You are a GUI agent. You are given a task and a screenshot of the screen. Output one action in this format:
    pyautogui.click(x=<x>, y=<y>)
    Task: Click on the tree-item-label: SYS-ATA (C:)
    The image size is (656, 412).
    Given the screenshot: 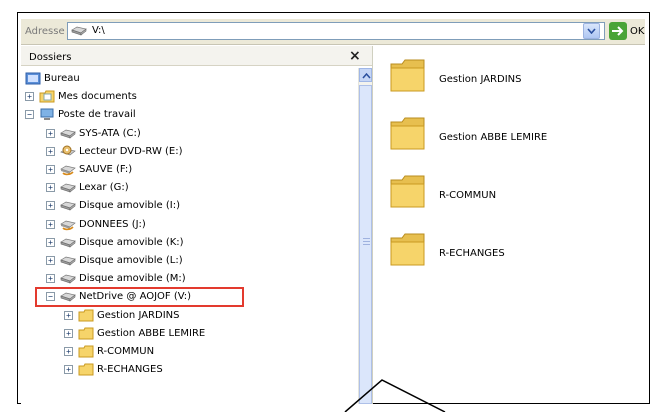 What is the action you would take?
    pyautogui.click(x=110, y=133)
    